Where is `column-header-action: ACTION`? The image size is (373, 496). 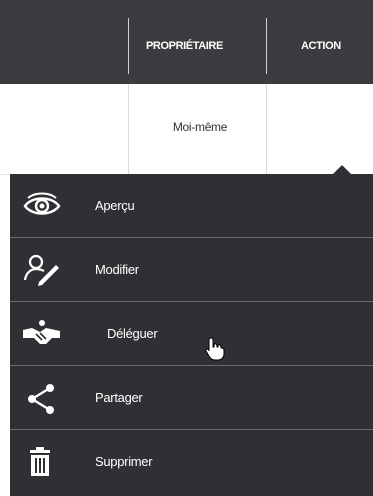 column-header-action: ACTION is located at coordinates (321, 46).